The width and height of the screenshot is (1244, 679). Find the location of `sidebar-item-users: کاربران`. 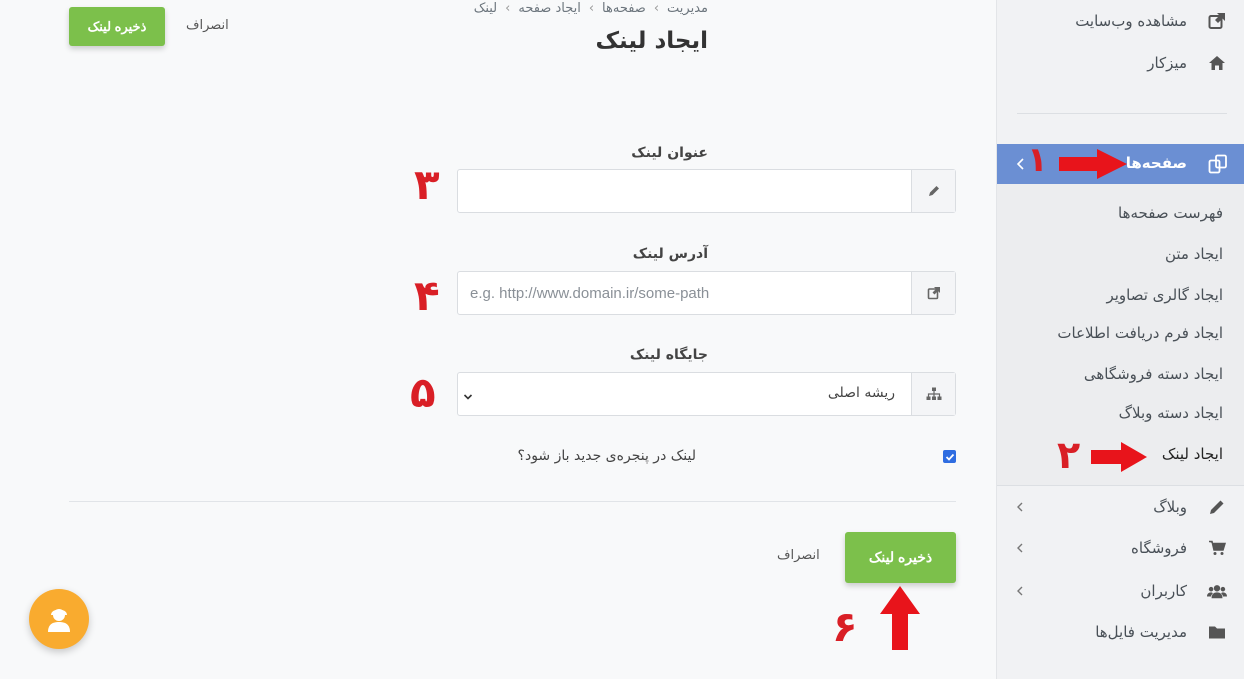

sidebar-item-users: کاربران is located at coordinates (1120, 591).